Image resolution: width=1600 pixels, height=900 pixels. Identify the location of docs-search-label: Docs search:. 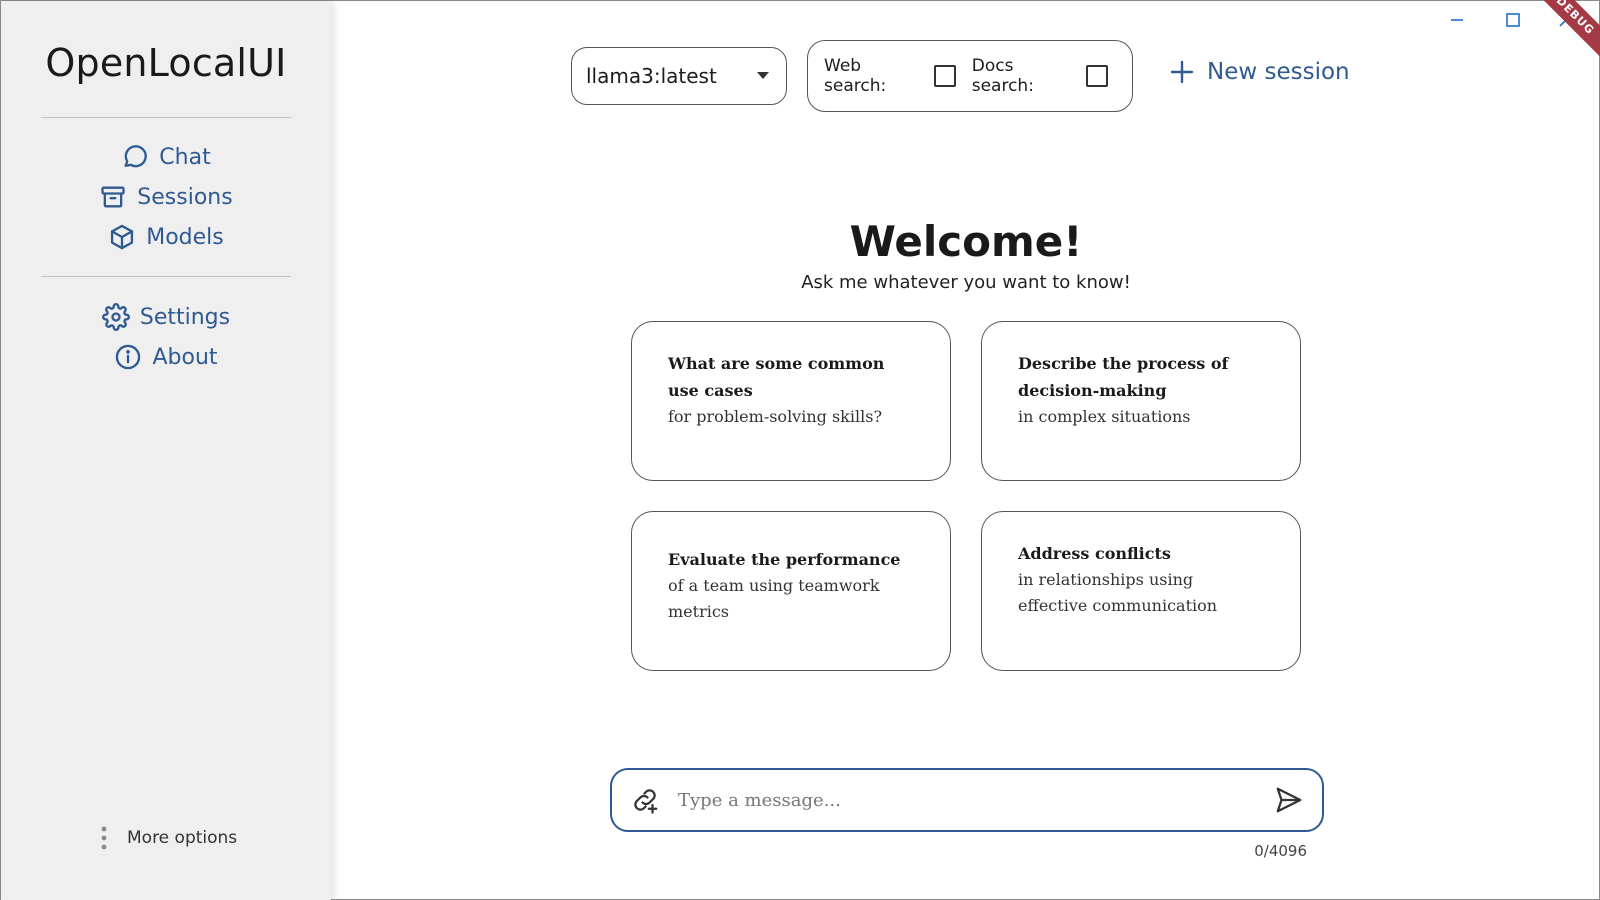
(1002, 76).